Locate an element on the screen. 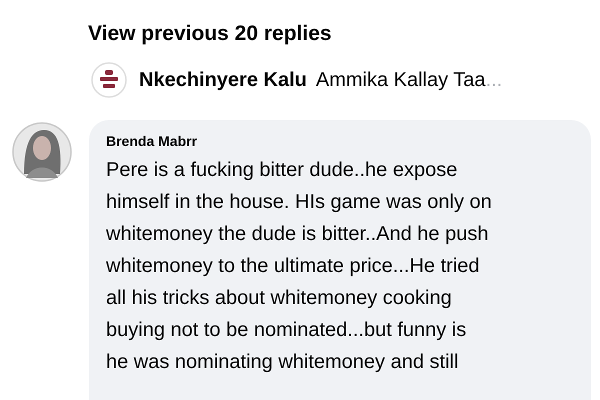  reply-preview: Ammika Kallay Taa is located at coordinates (401, 80).